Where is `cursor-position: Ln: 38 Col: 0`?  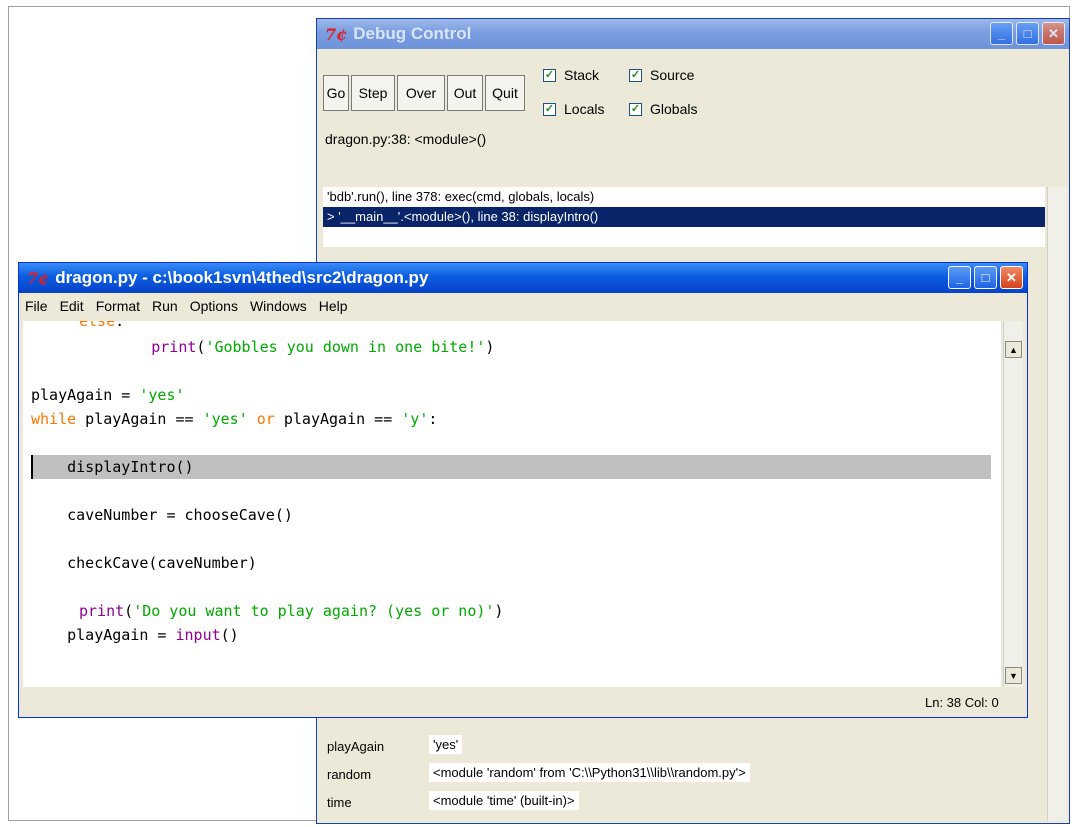 cursor-position: Ln: 38 Col: 0 is located at coordinates (962, 702).